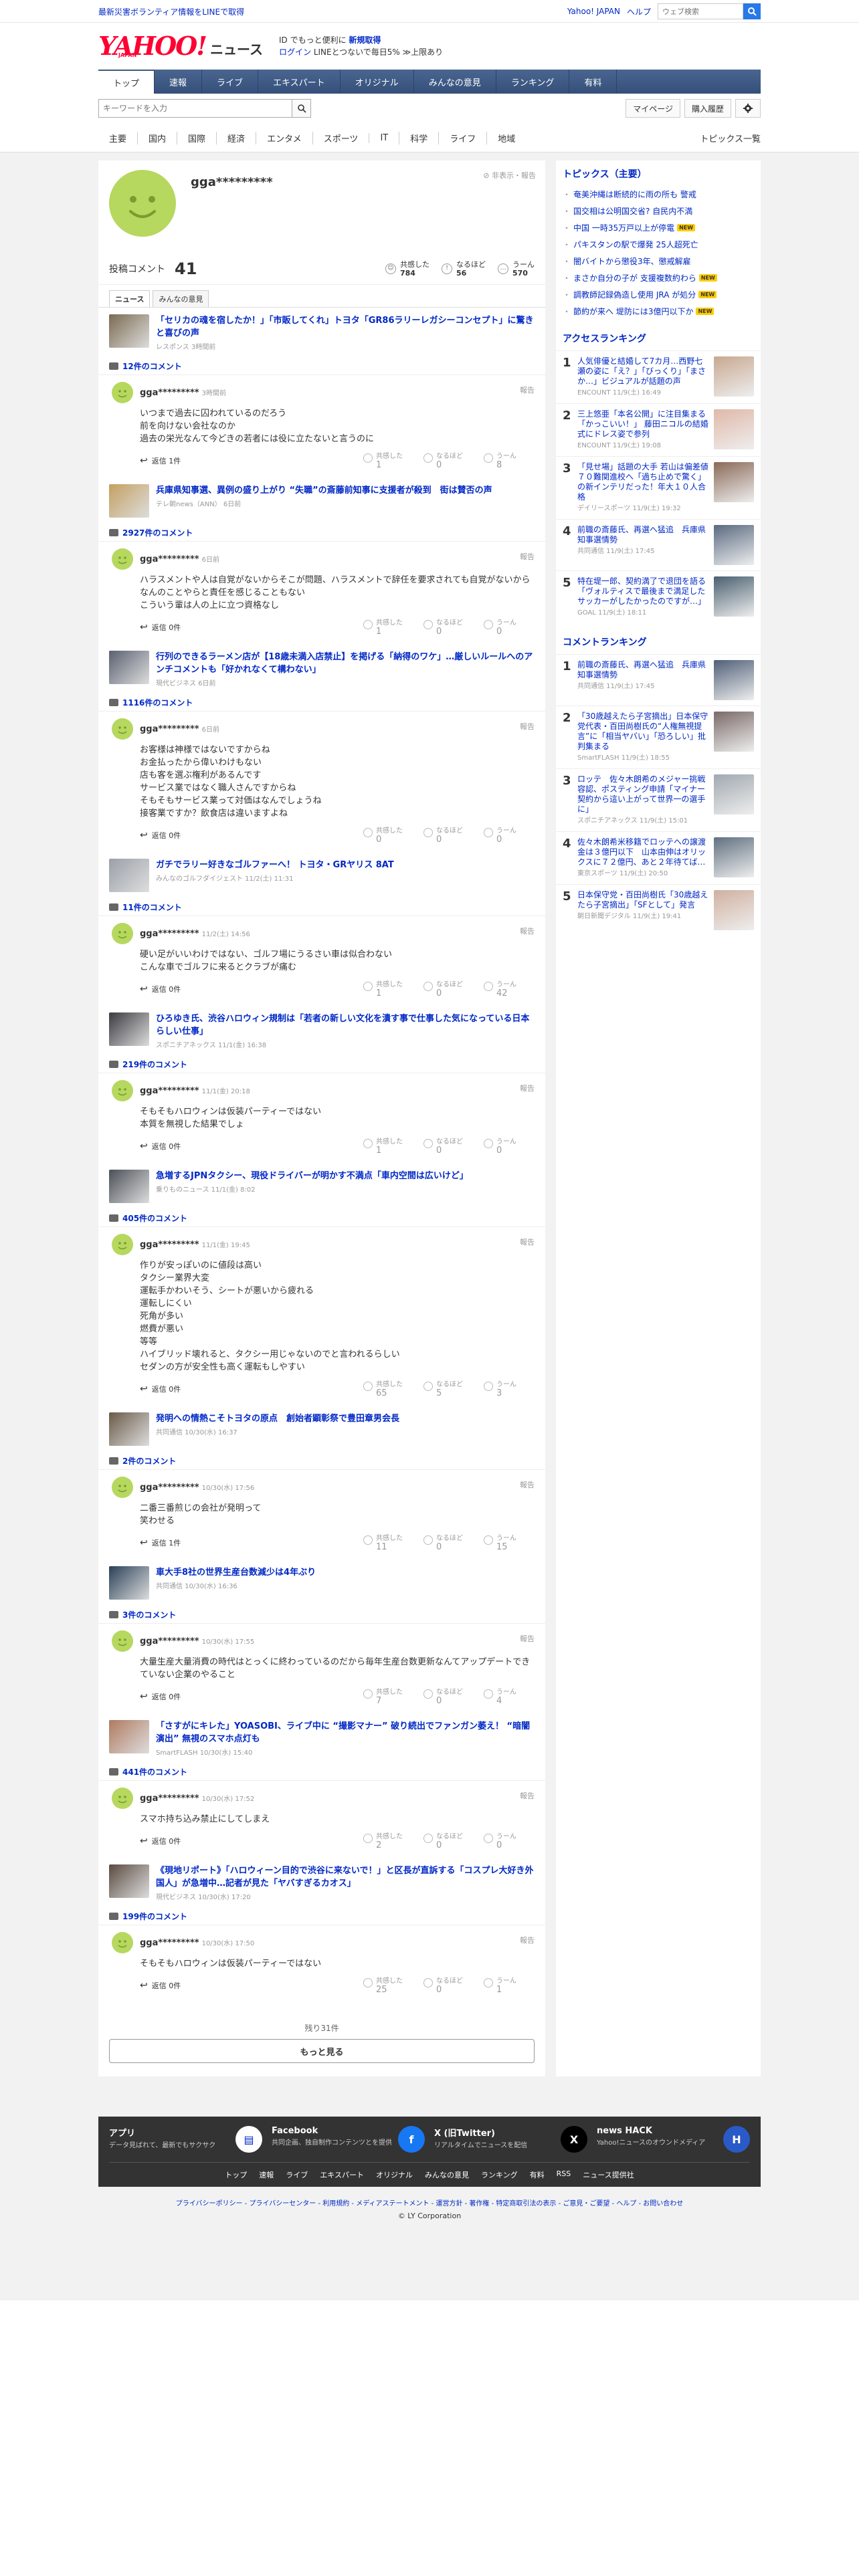 The image size is (859, 2576). I want to click on tab-news: ニュース, so click(130, 299).